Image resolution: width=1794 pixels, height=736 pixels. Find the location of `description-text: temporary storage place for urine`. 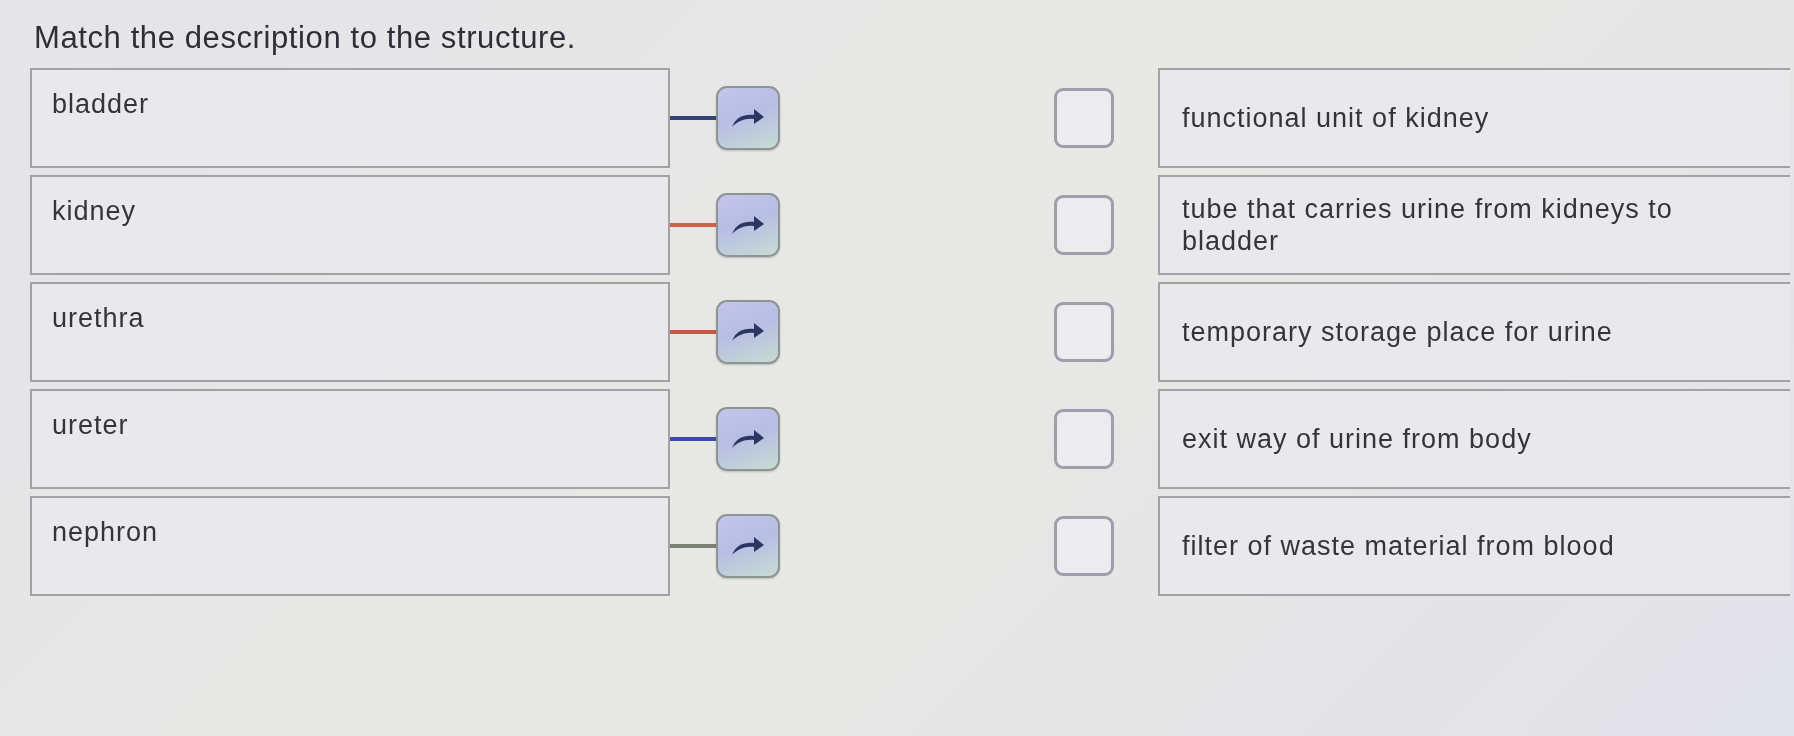

description-text: temporary storage place for urine is located at coordinates (1397, 332).